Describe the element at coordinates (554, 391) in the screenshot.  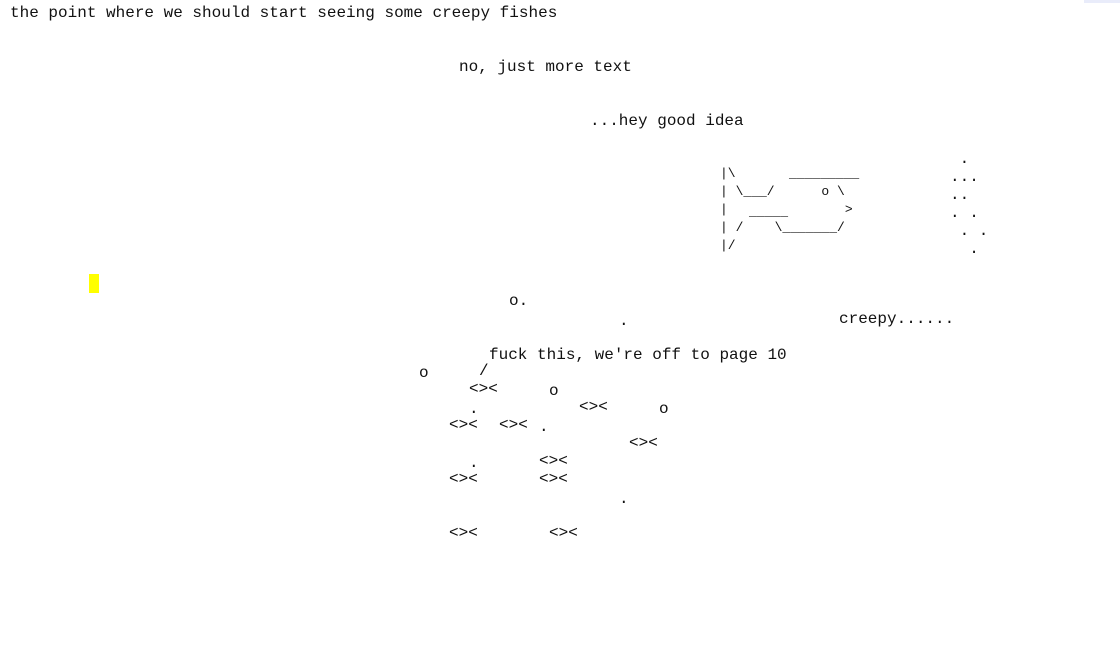
I see `bubble-2: o` at that location.